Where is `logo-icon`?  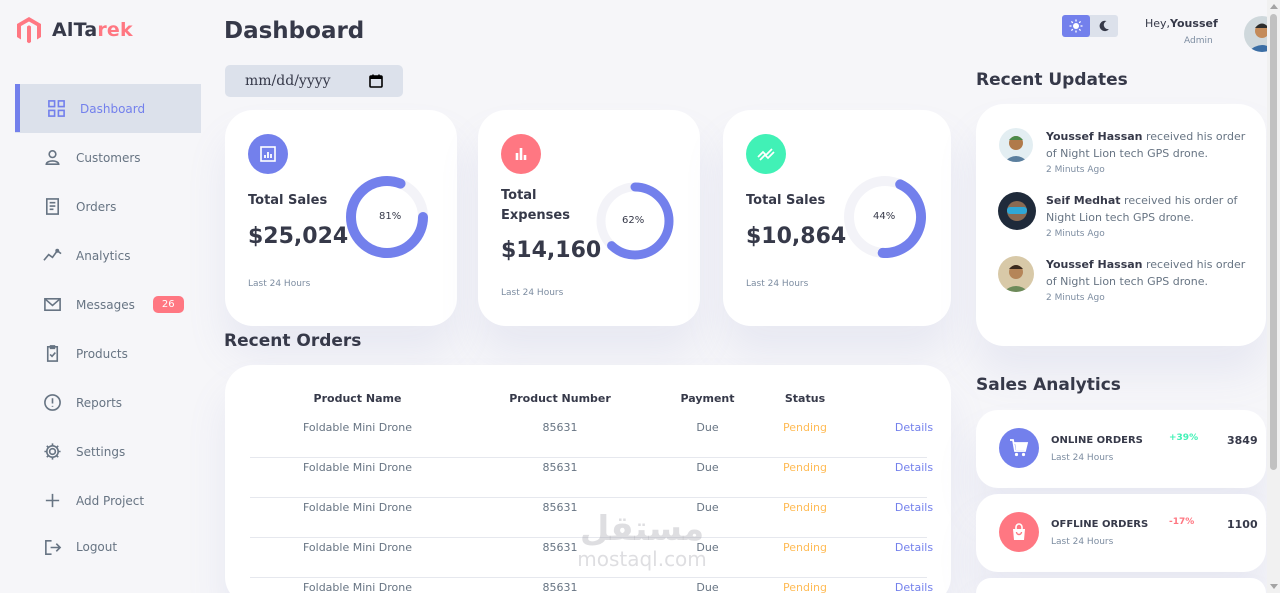
logo-icon is located at coordinates (29, 30).